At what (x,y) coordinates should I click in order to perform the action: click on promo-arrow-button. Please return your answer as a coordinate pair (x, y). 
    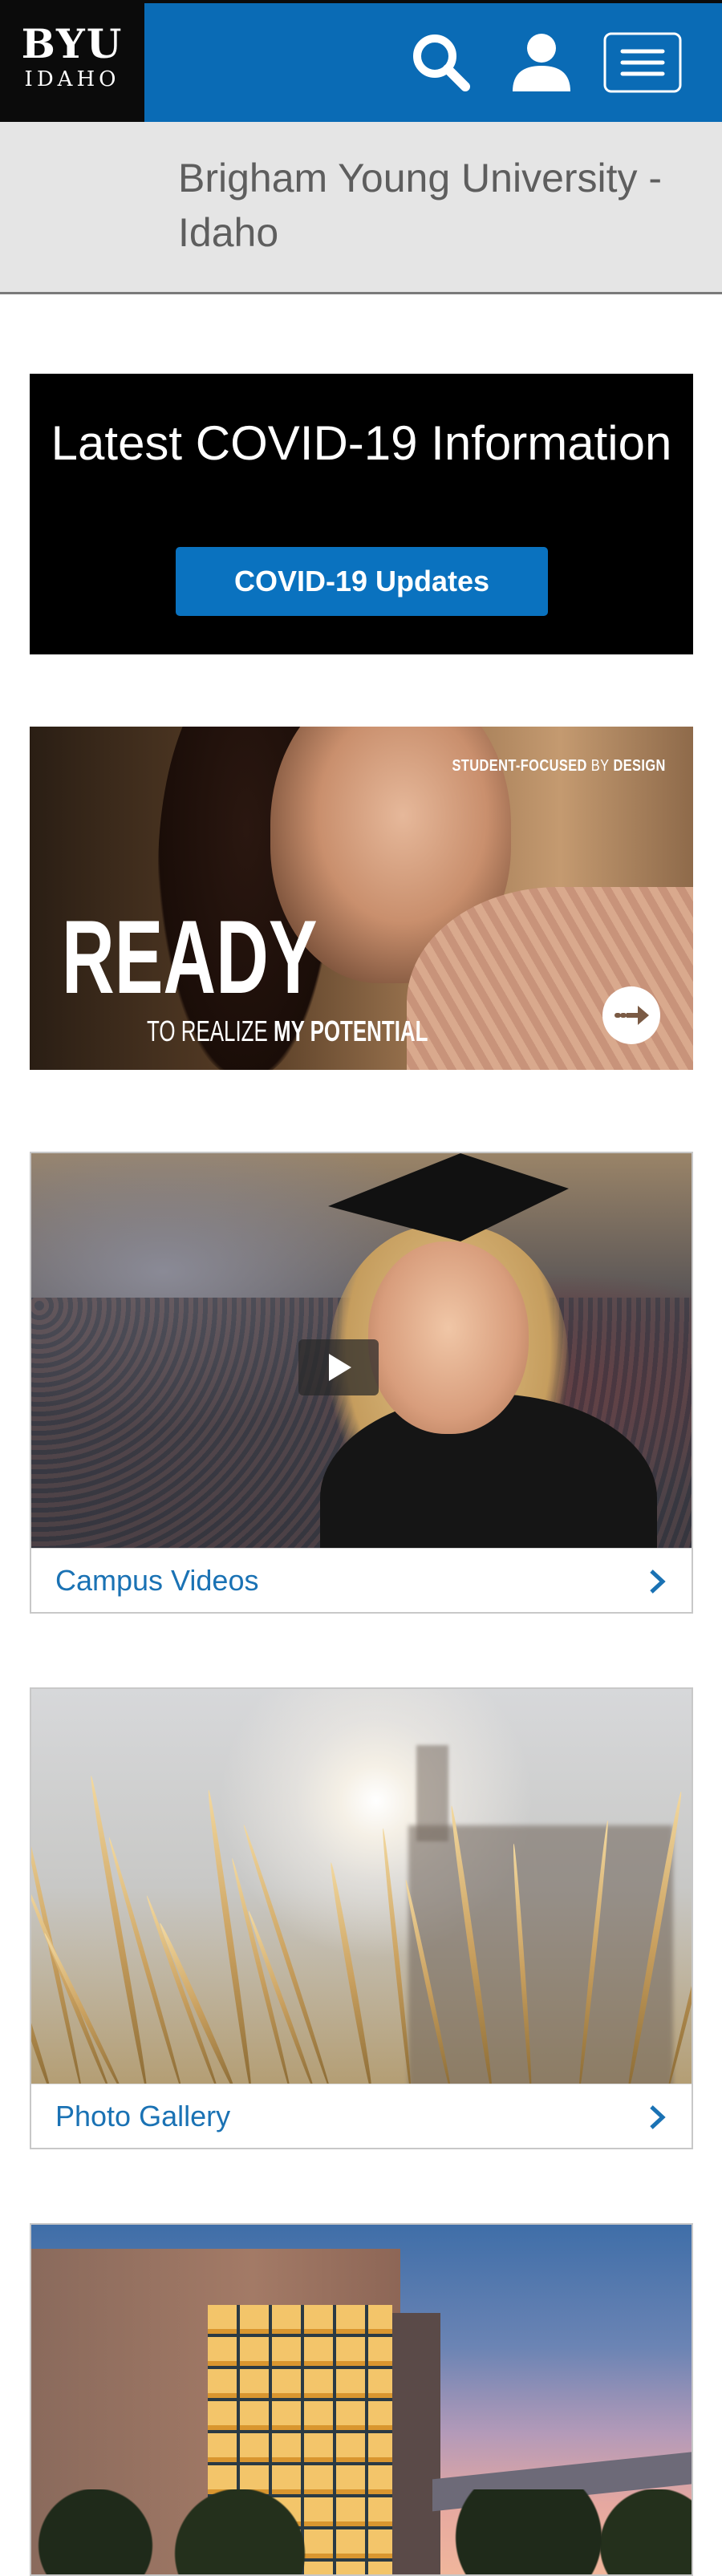
    Looking at the image, I should click on (631, 1015).